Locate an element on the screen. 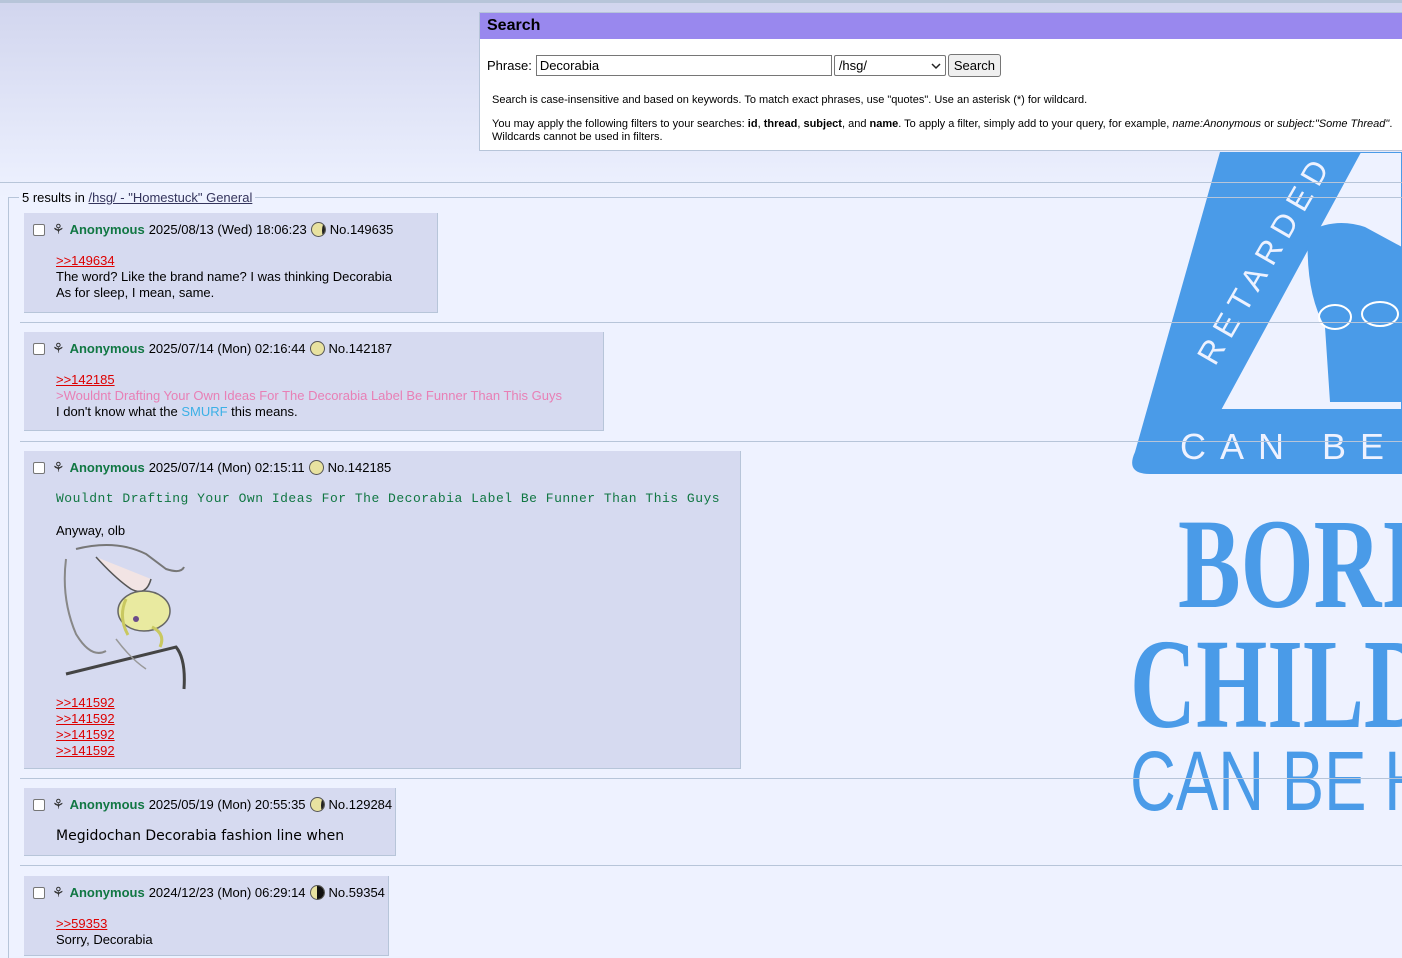 Image resolution: width=1402 pixels, height=958 pixels. post-message: Megidochan Decorabia fashion line when is located at coordinates (200, 836).